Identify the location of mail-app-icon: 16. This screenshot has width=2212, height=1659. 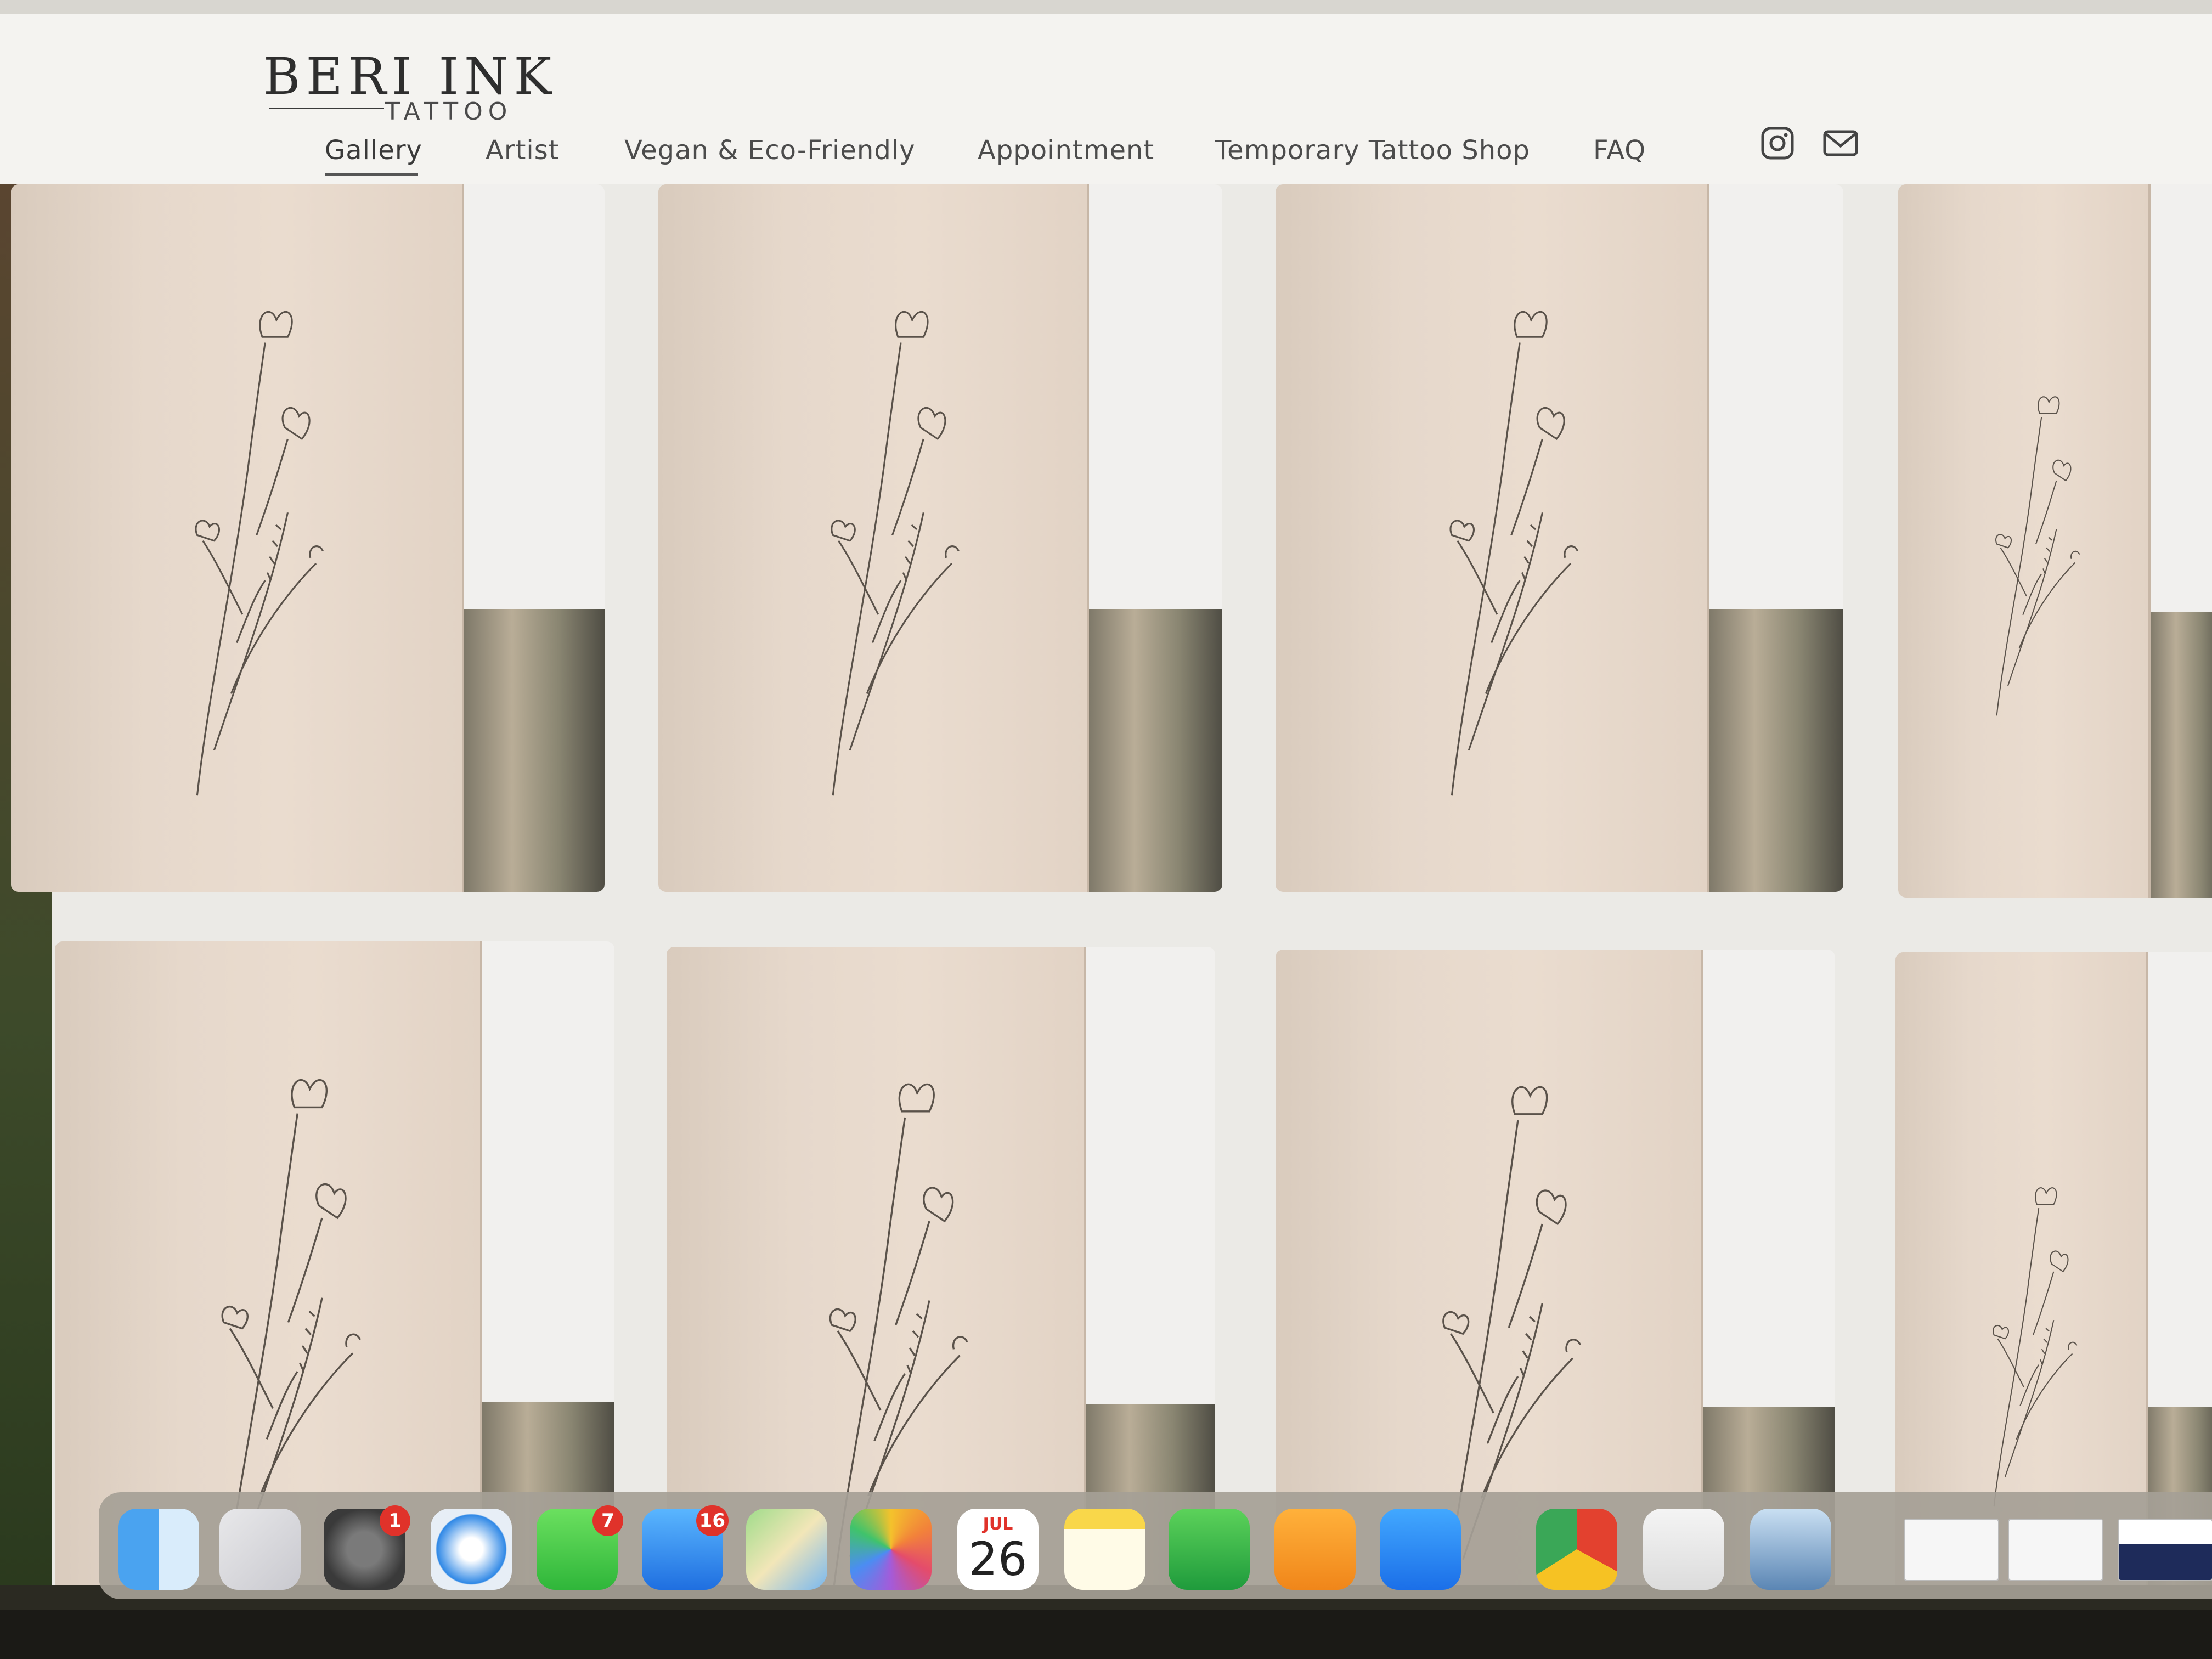
(685, 1548).